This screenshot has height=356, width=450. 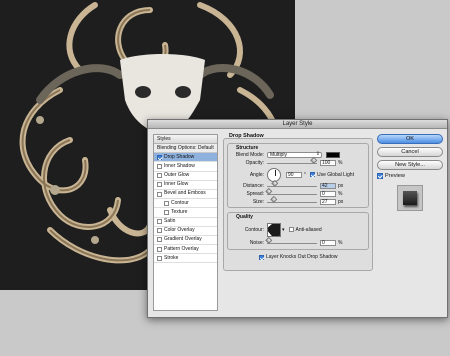 What do you see at coordinates (308, 229) in the screenshot?
I see `anti-aliased-label: Anti-aliased` at bounding box center [308, 229].